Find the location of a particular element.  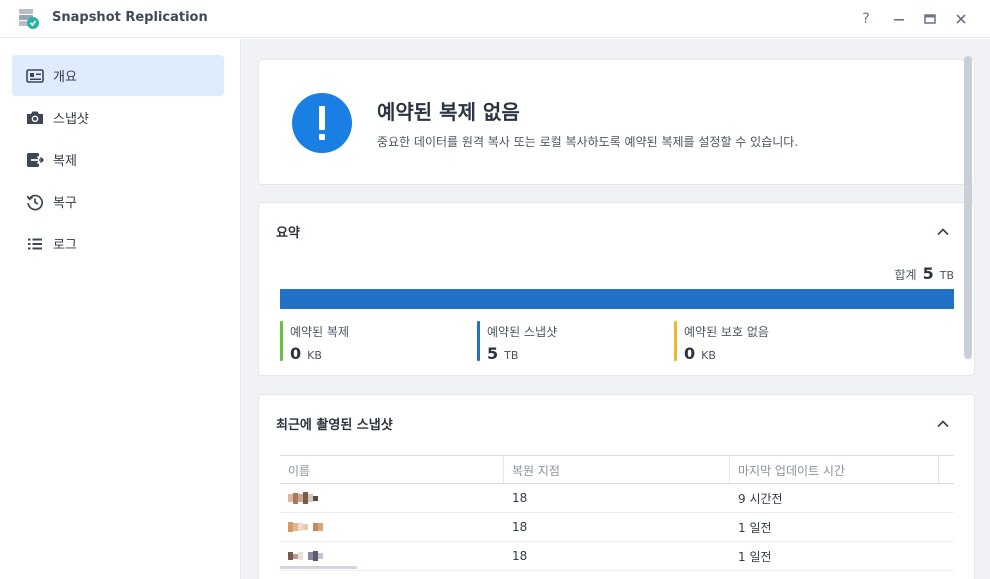

replication-icon is located at coordinates (35, 160).